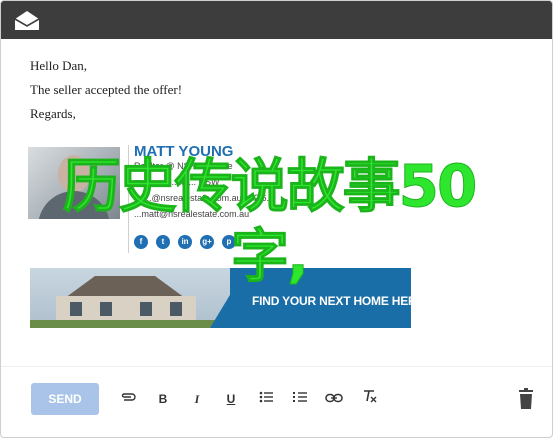 Image resolution: width=553 pixels, height=438 pixels. What do you see at coordinates (334, 399) in the screenshot?
I see `link-icon` at bounding box center [334, 399].